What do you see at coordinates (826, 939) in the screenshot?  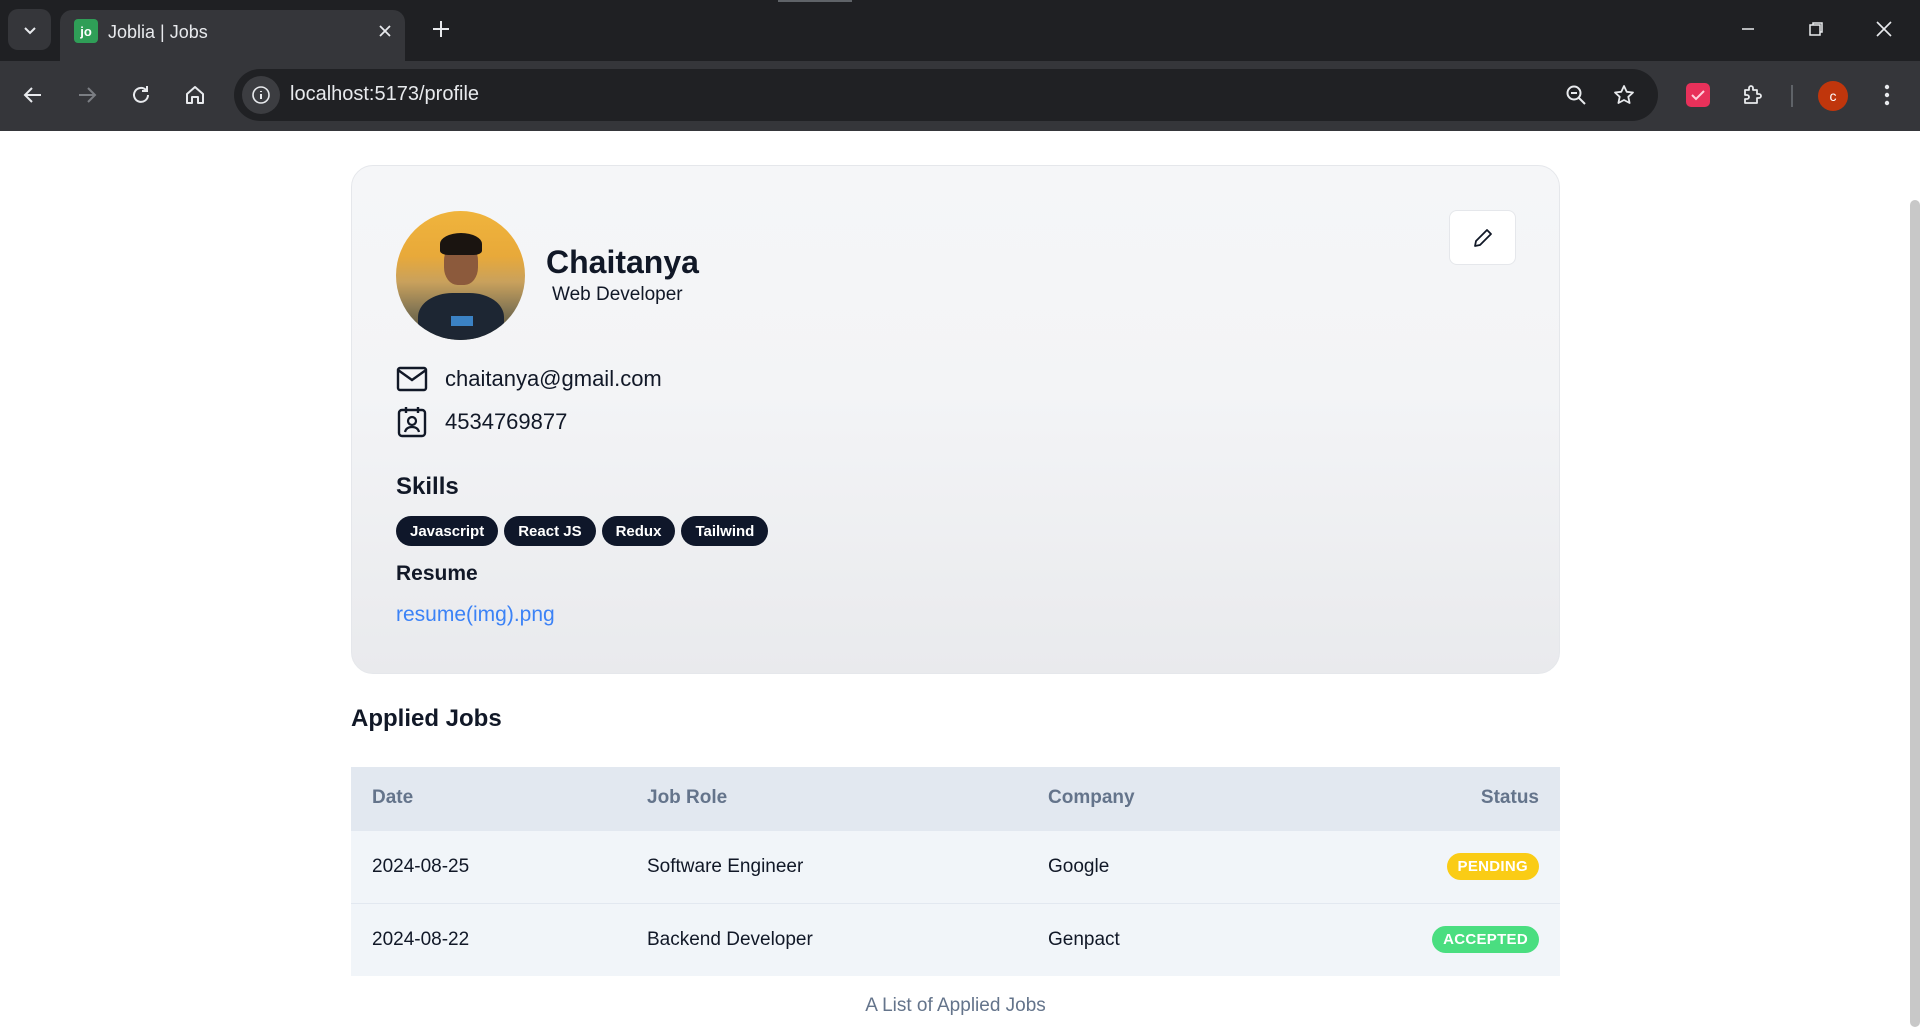 I see `job-role: Backend Developer` at bounding box center [826, 939].